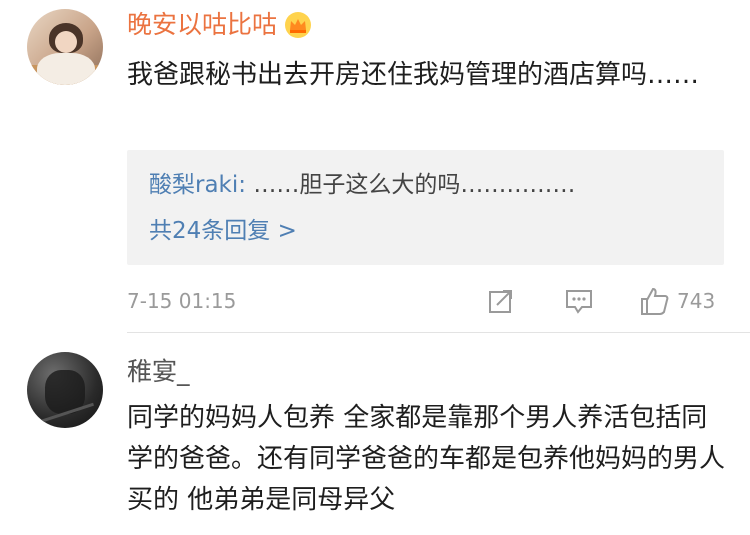  Describe the element at coordinates (197, 185) in the screenshot. I see `reply-username: 酸梨raki:` at that location.